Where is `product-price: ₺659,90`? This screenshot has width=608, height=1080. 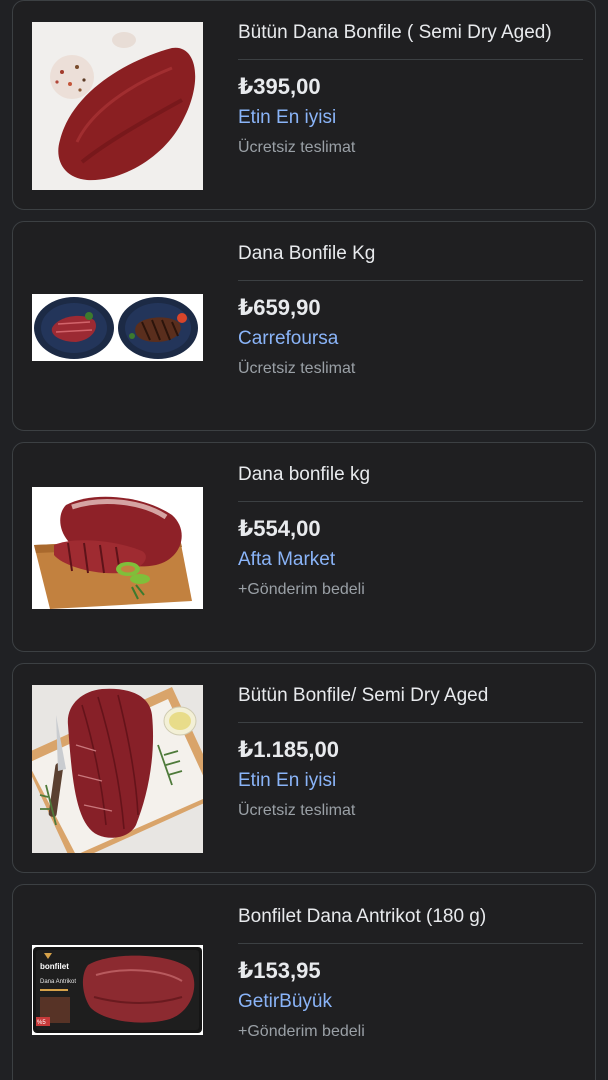 product-price: ₺659,90 is located at coordinates (279, 307).